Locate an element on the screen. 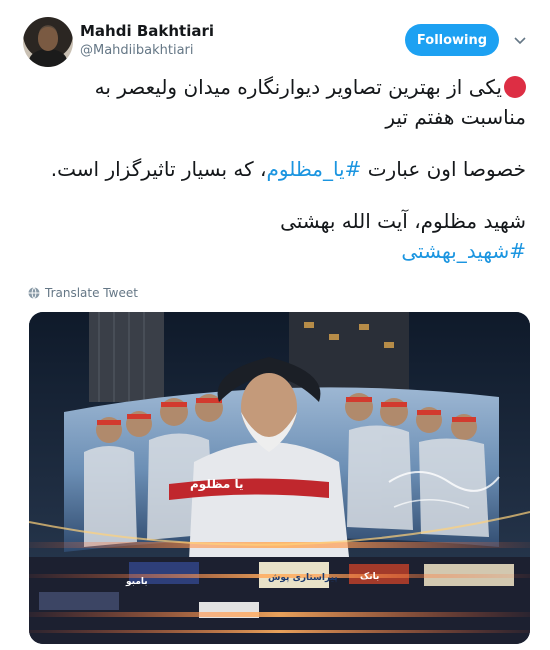 This screenshot has height=650, width=550. translate-tweet-label: Translate Tweet is located at coordinates (91, 293).